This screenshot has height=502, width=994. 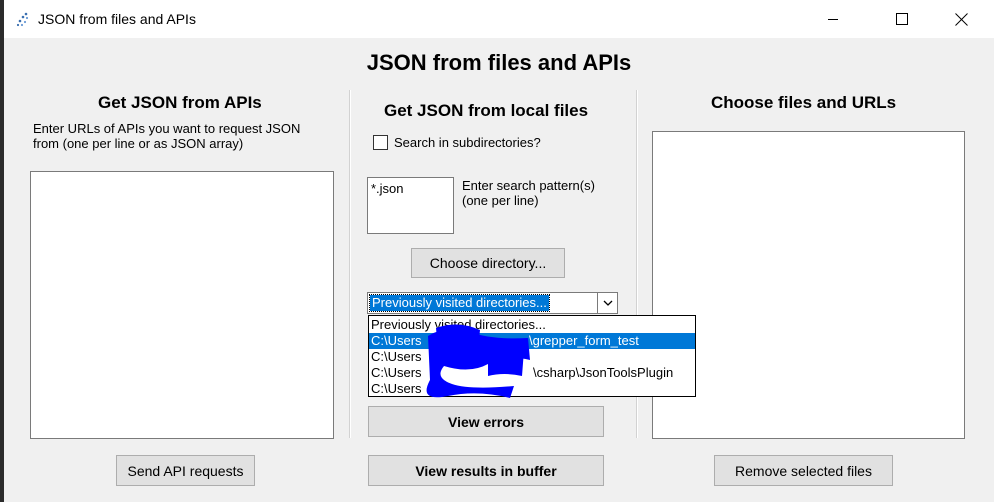 What do you see at coordinates (528, 185) in the screenshot?
I see `search-pattern-label-line1: Enter search pattern(s)` at bounding box center [528, 185].